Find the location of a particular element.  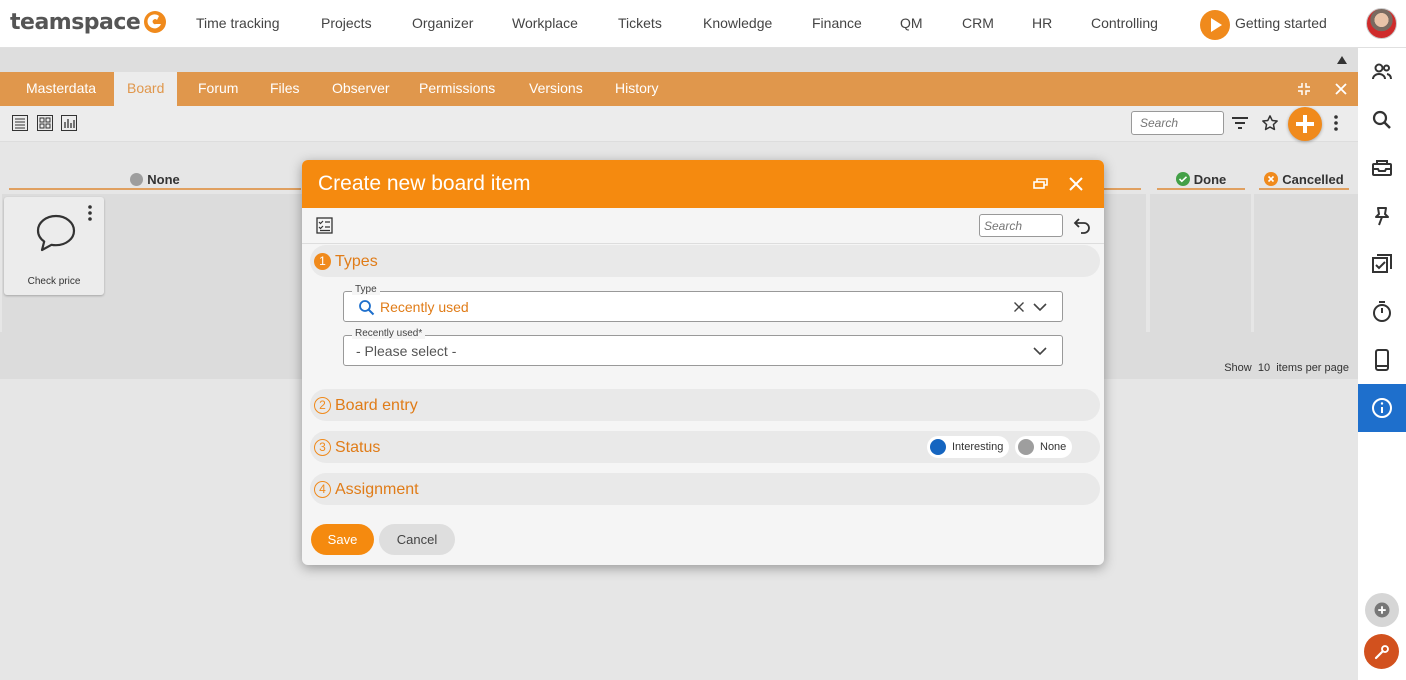

pagination-suffix: items per page is located at coordinates (1312, 368).